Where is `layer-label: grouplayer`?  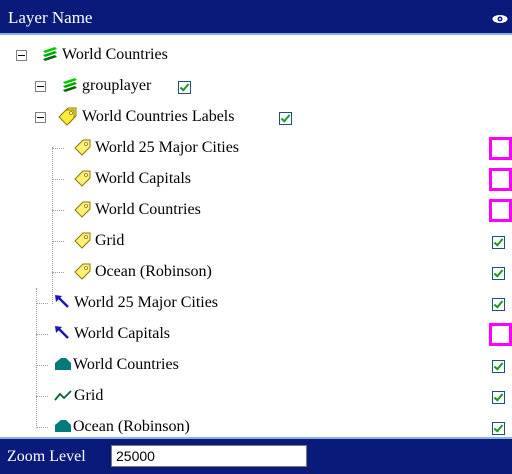
layer-label: grouplayer is located at coordinates (117, 85).